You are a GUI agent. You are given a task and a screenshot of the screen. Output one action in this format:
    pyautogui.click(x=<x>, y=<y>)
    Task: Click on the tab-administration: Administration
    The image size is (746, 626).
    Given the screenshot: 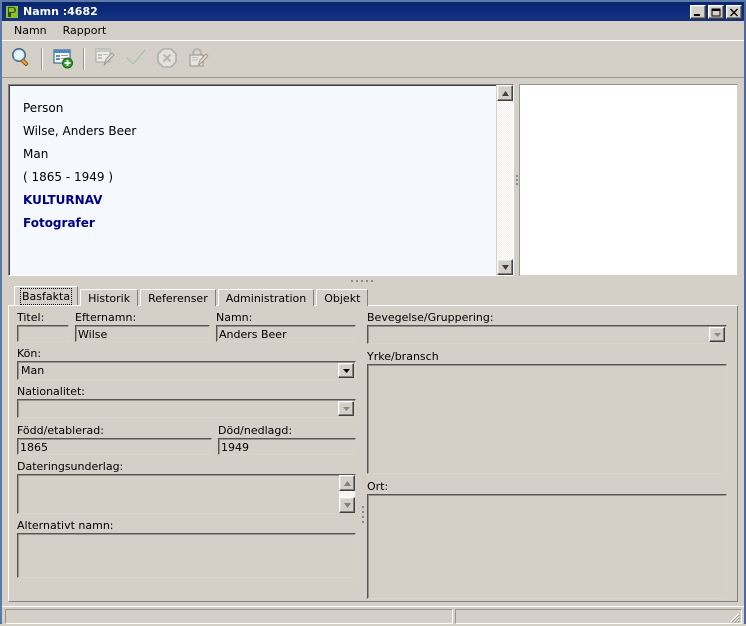 What is the action you would take?
    pyautogui.click(x=266, y=297)
    